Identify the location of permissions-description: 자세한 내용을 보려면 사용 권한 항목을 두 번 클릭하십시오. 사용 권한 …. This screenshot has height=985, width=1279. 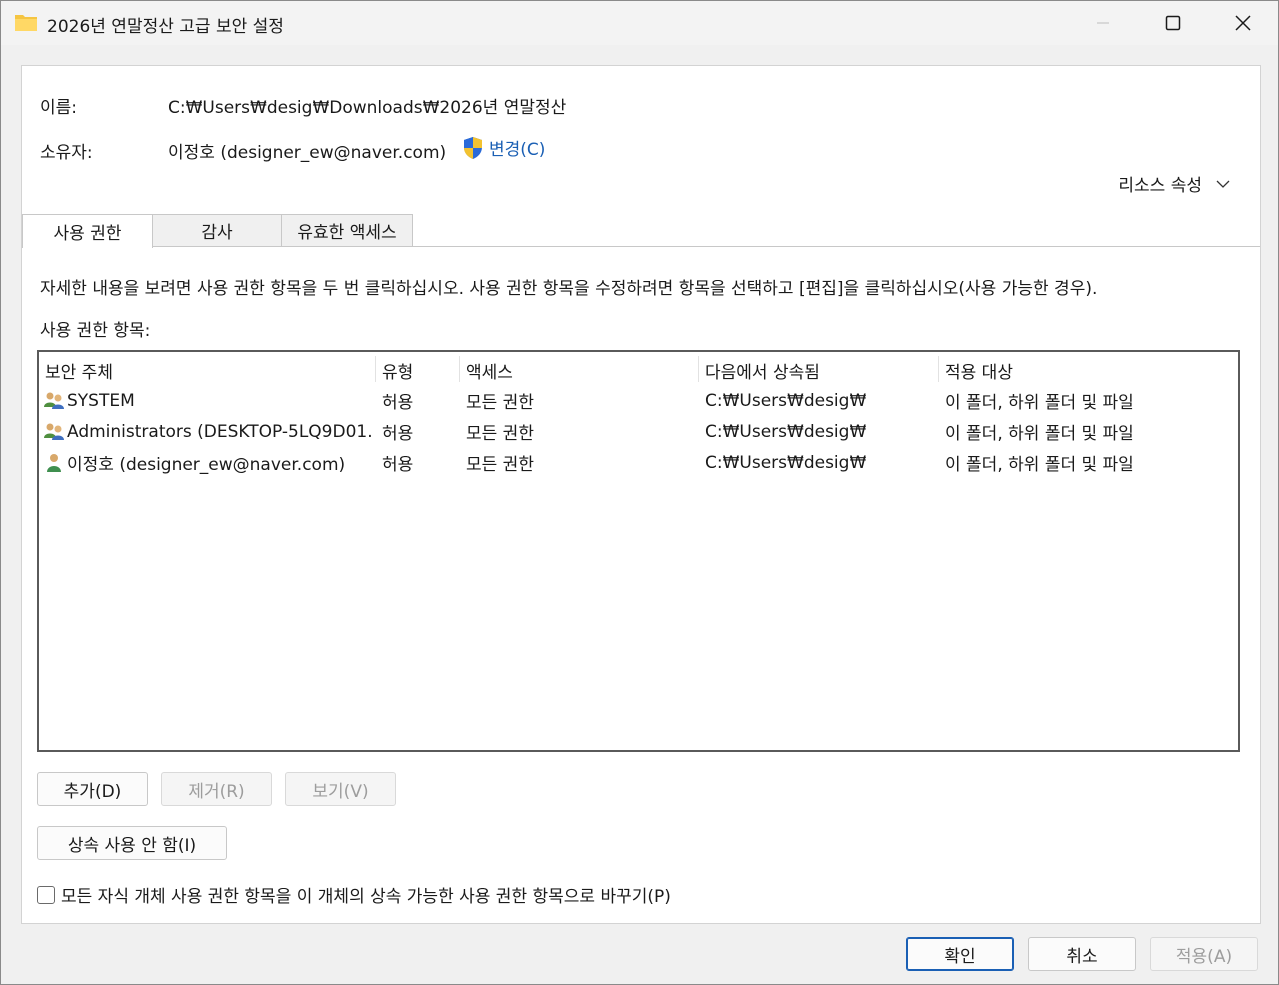
(569, 289).